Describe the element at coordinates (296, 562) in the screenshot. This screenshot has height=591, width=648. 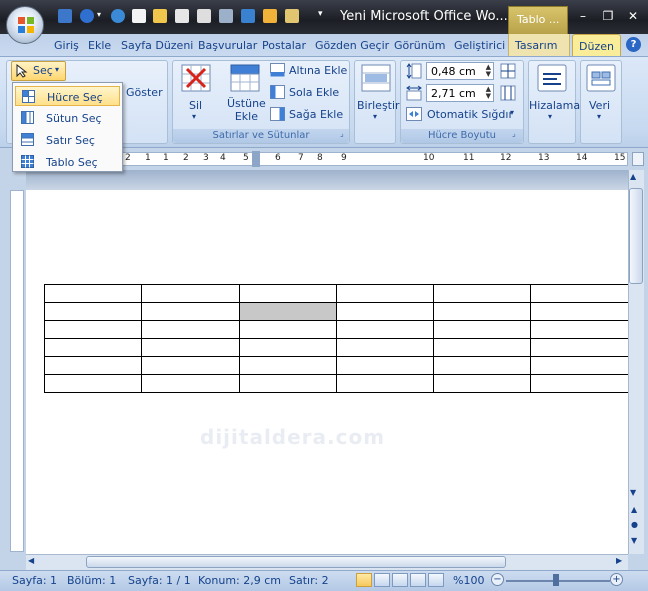
I see `horizontal-scroll-thumb` at that location.